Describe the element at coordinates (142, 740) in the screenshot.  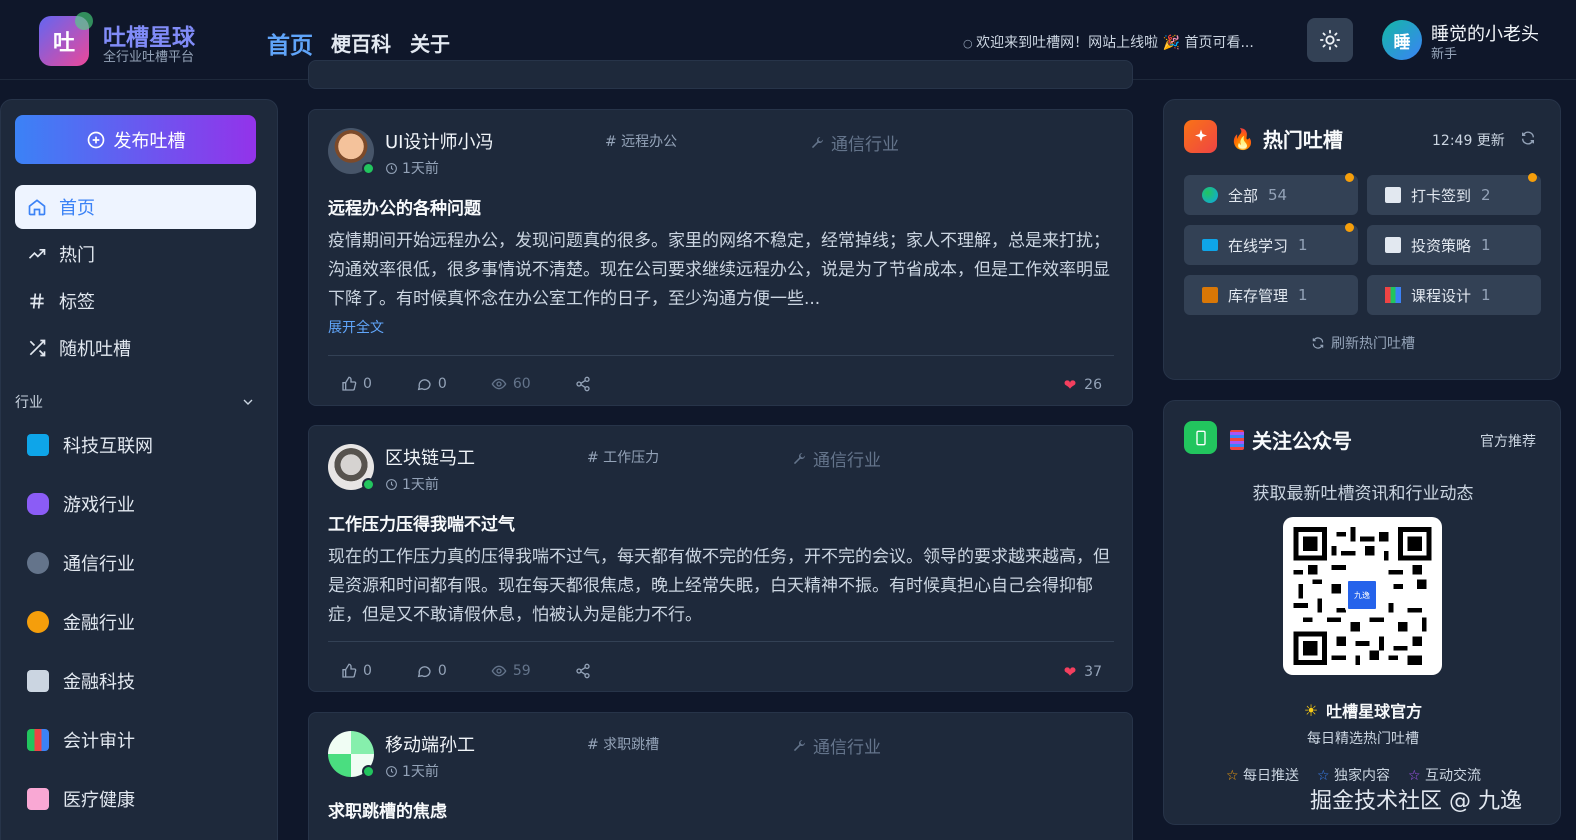
I see `sidebar-industry-accounting: 会计审计` at that location.